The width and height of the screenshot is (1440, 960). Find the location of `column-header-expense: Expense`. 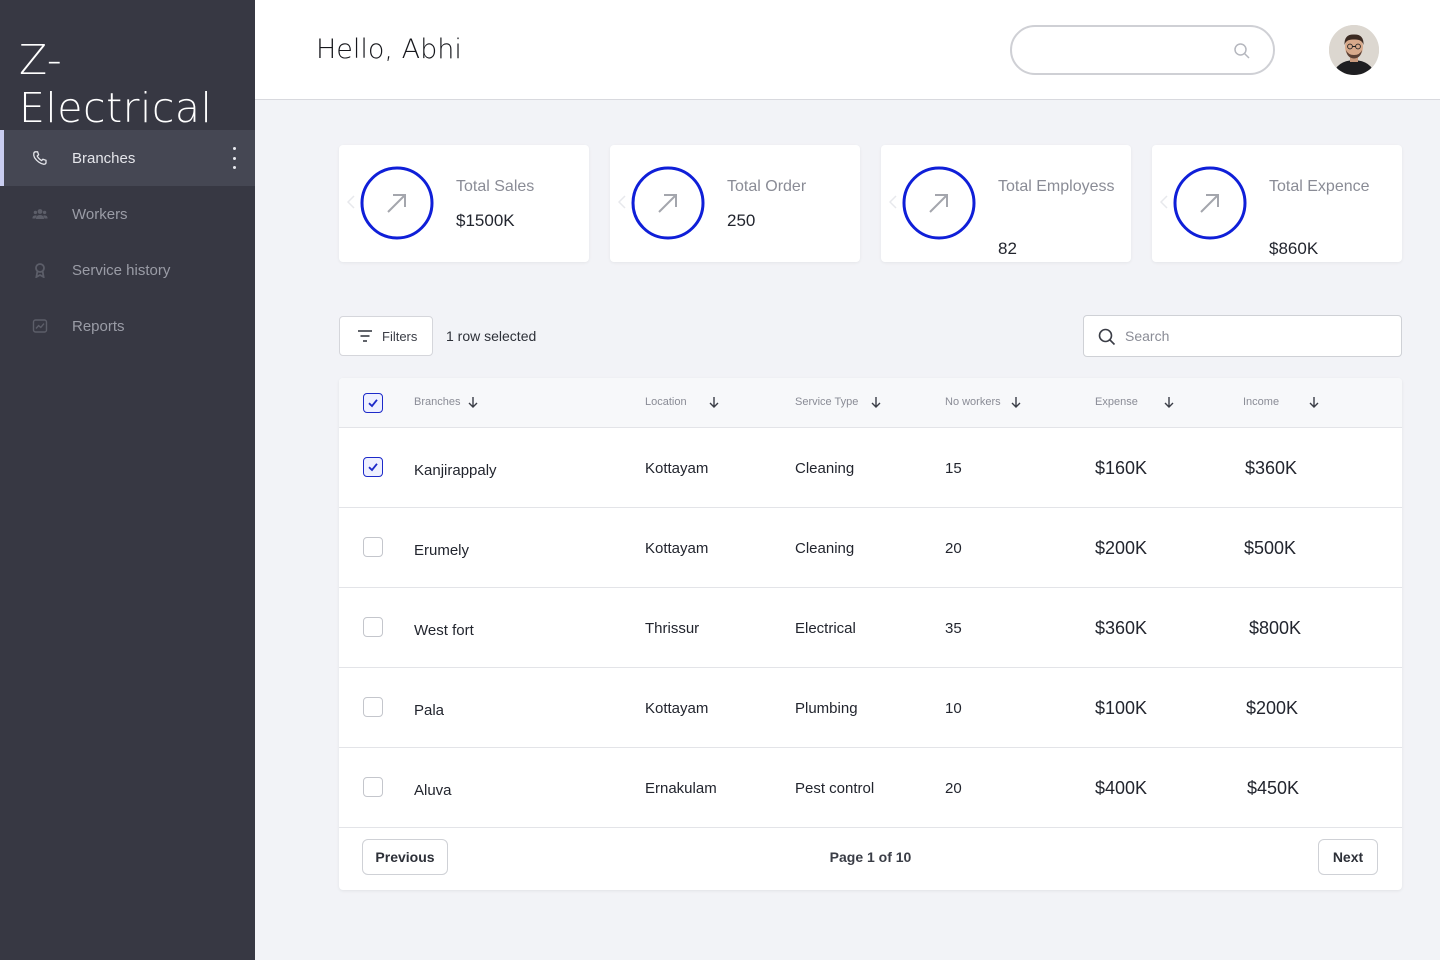

column-header-expense: Expense is located at coordinates (1134, 402).